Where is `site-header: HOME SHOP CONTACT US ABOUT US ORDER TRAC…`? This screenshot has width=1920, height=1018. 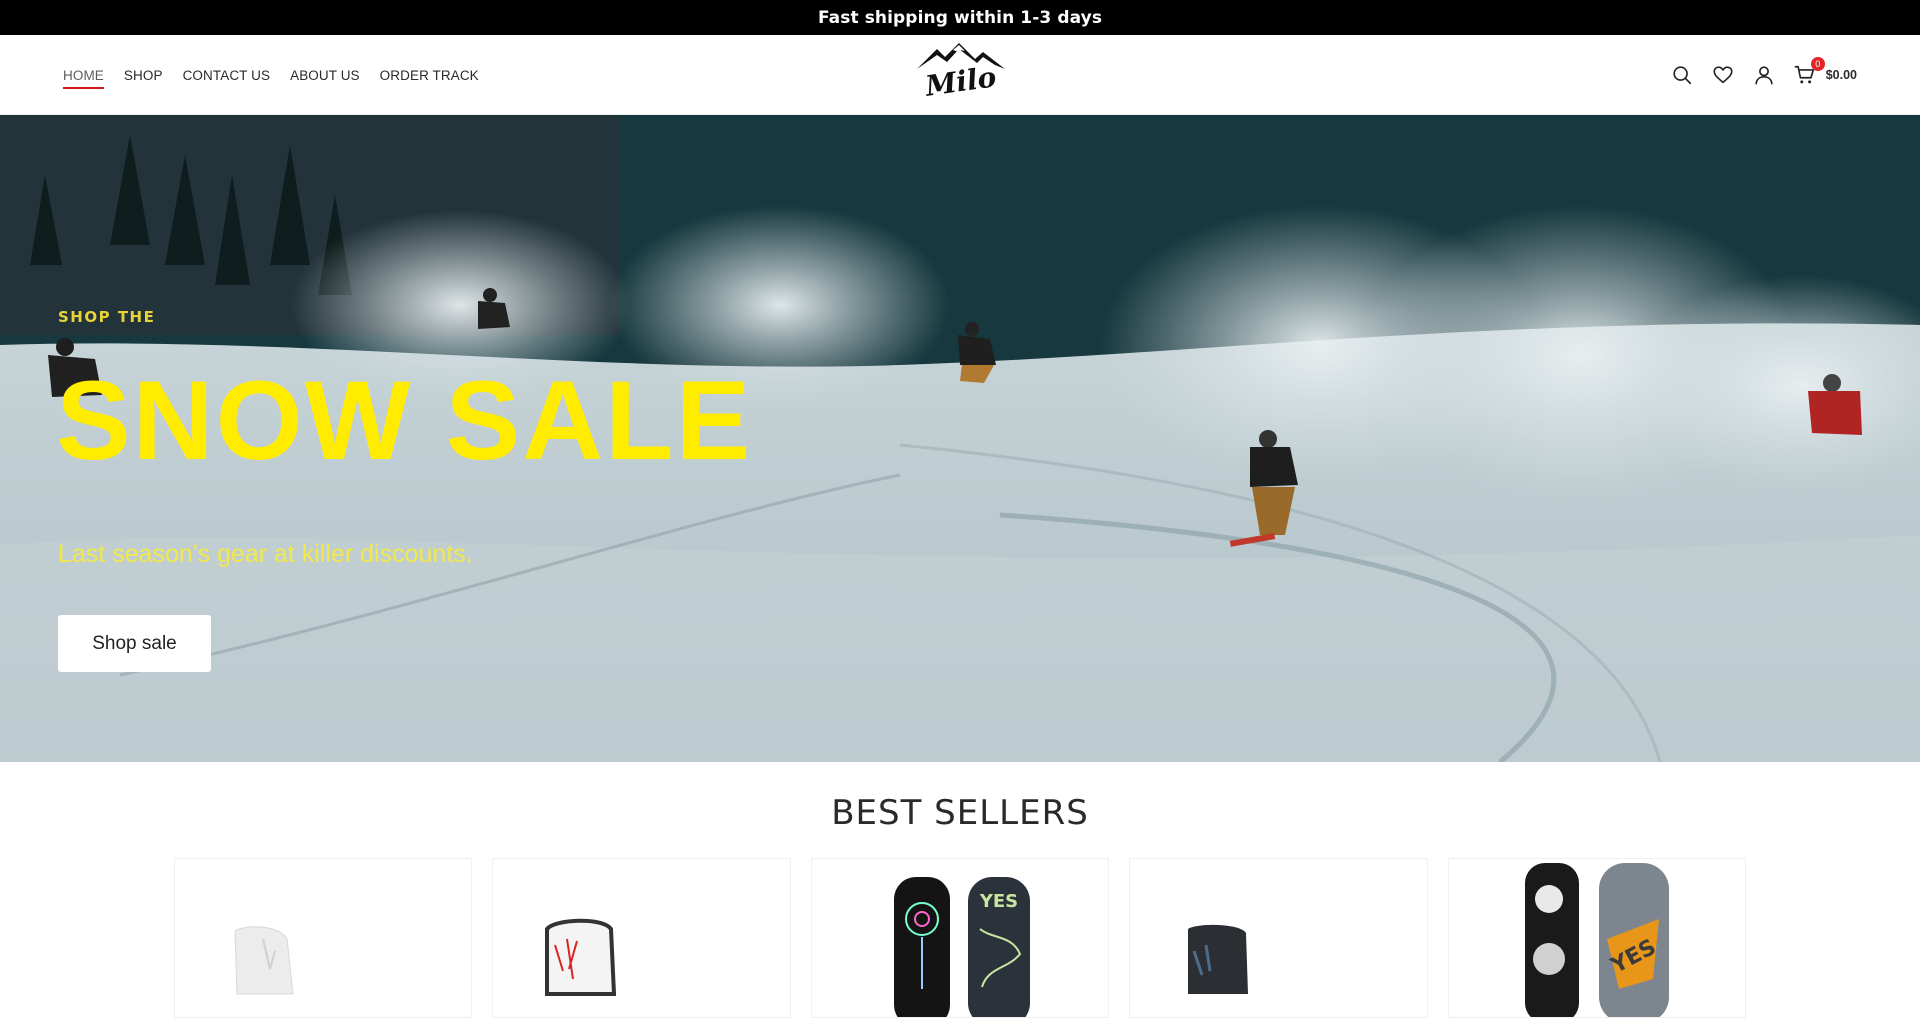
site-header: HOME SHOP CONTACT US ABOUT US ORDER TRAC… is located at coordinates (960, 75).